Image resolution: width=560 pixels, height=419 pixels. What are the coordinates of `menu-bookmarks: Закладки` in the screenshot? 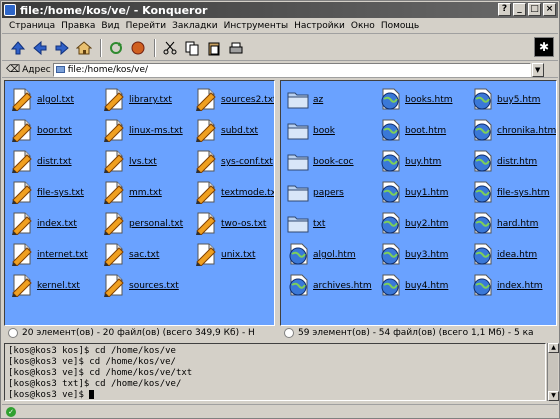 It's located at (195, 26).